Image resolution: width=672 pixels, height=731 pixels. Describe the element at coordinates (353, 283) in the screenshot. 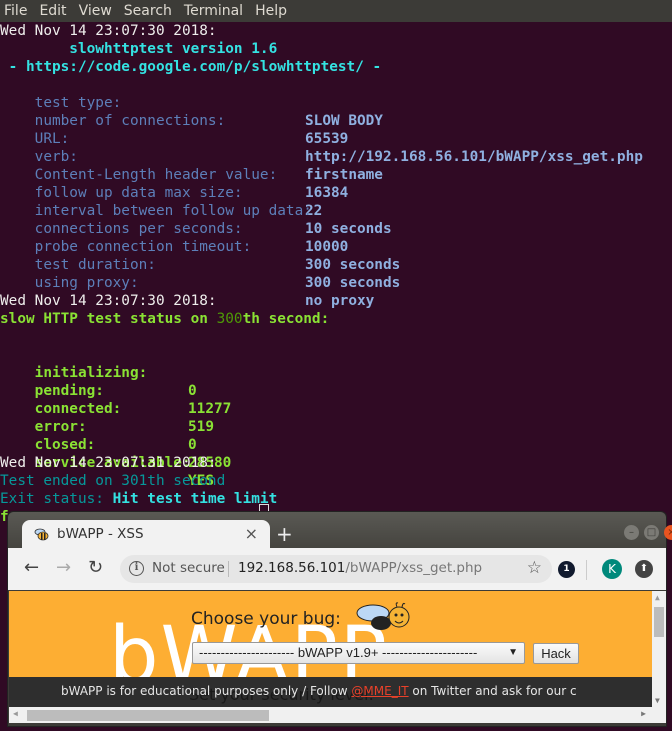

I see `config-value: 300 seconds` at that location.